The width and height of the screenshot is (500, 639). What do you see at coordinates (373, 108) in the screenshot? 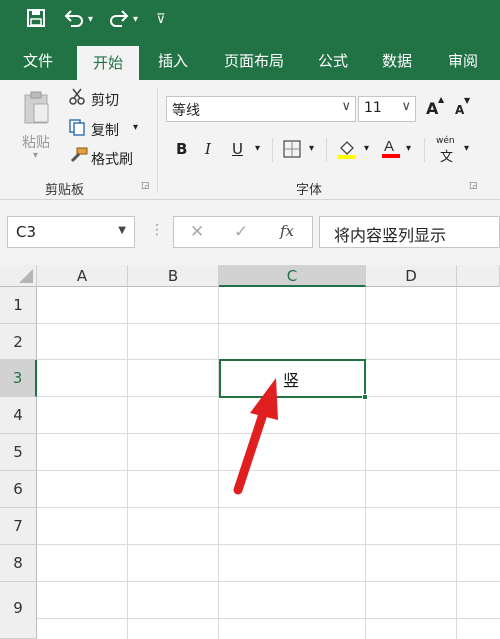
I see `font-size-value: 11` at bounding box center [373, 108].